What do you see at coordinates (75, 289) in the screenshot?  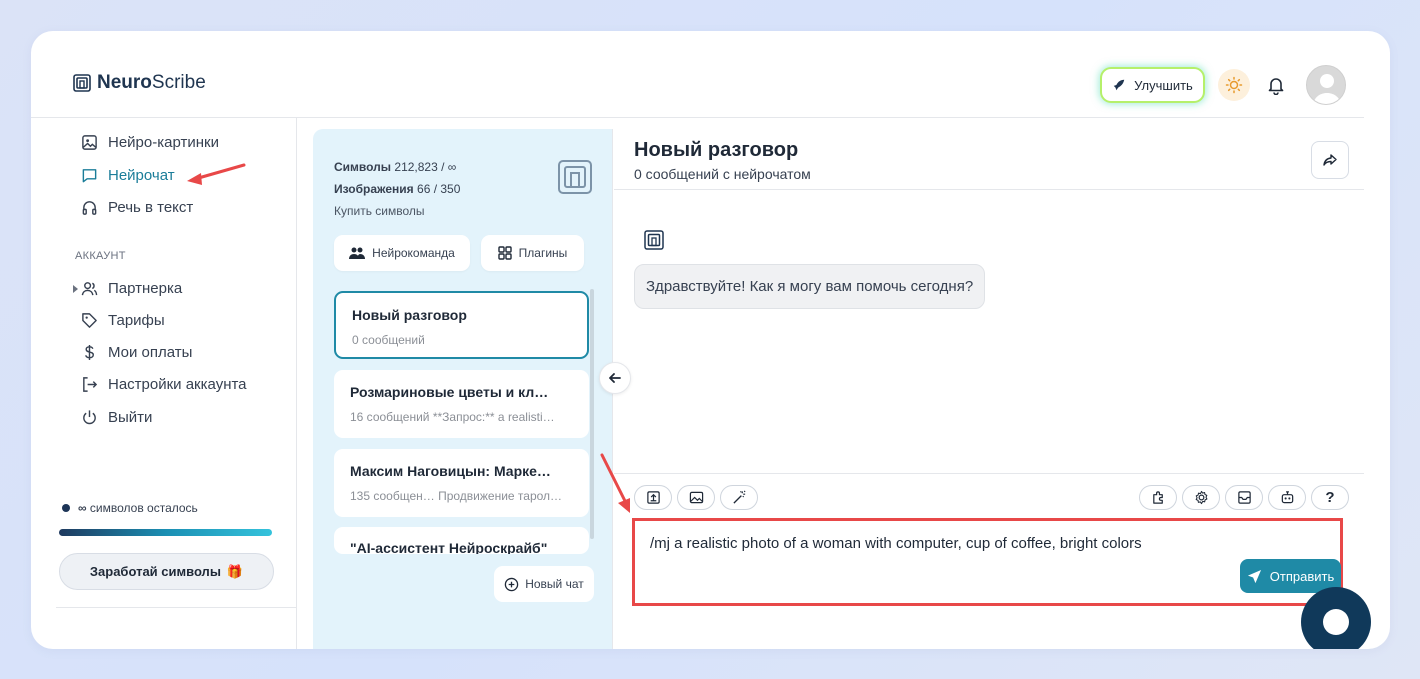 I see `expand-caret-icon` at bounding box center [75, 289].